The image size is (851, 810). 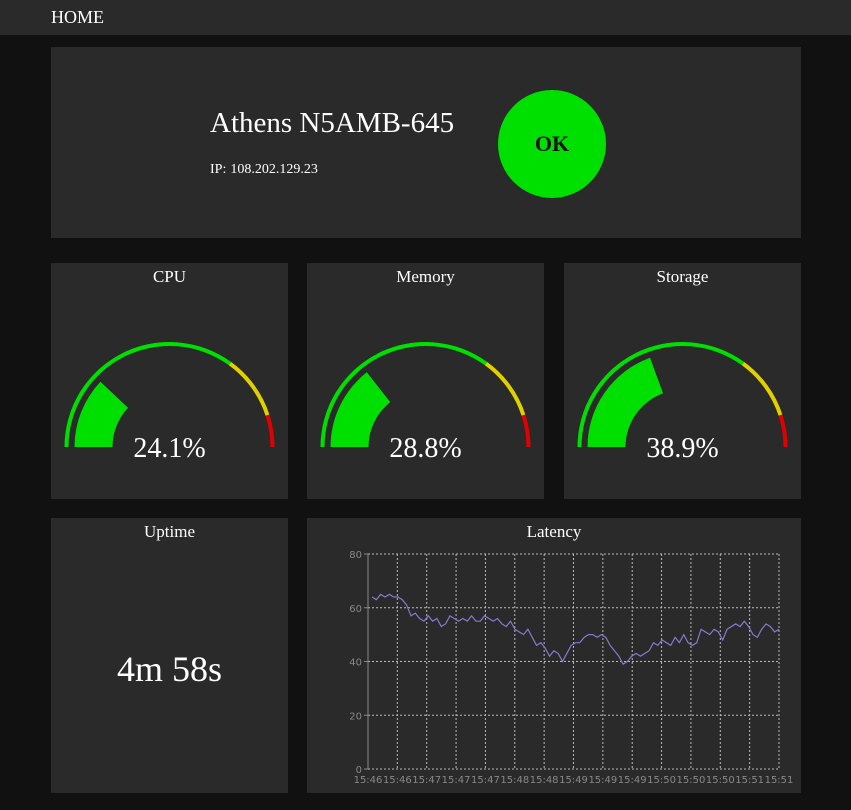 What do you see at coordinates (355, 716) in the screenshot?
I see `y-tick-label: 20` at bounding box center [355, 716].